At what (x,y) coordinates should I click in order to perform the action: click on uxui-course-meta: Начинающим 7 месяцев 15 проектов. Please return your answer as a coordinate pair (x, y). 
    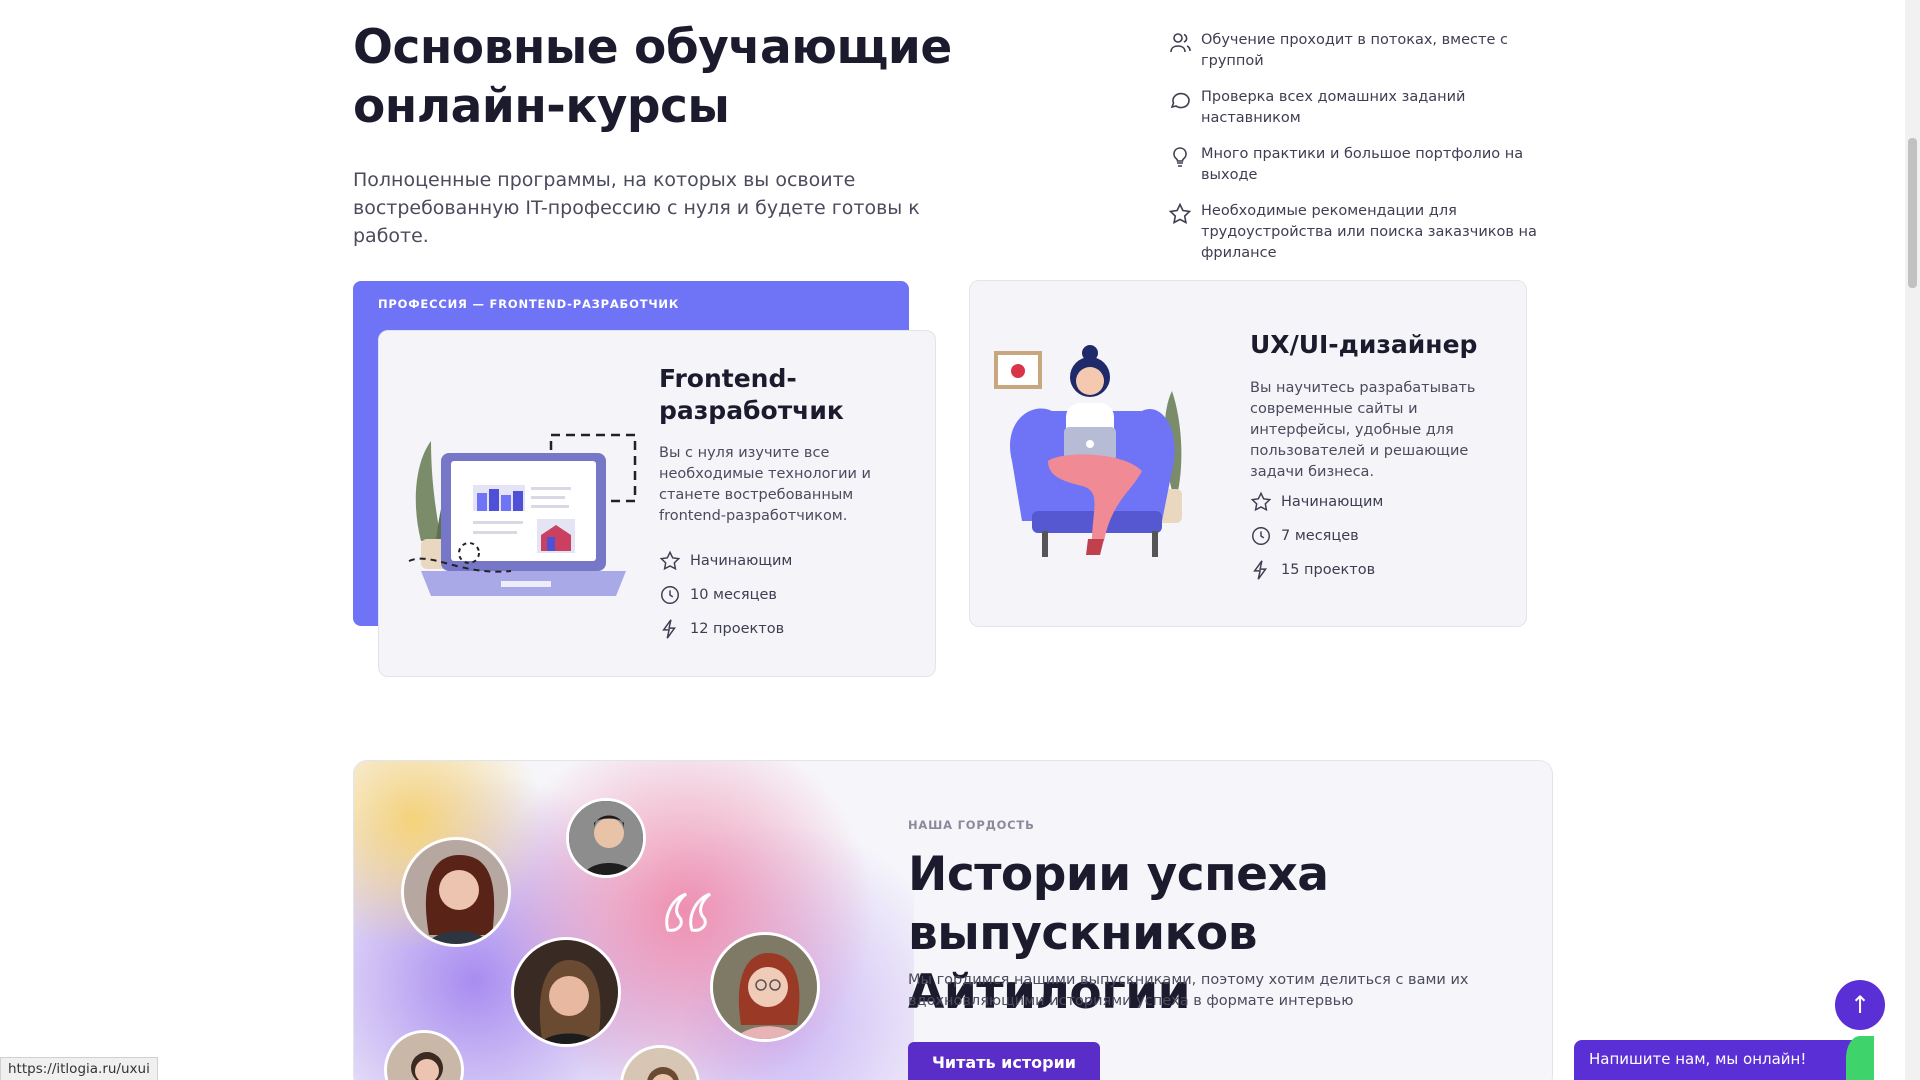
    Looking at the image, I should click on (1316, 536).